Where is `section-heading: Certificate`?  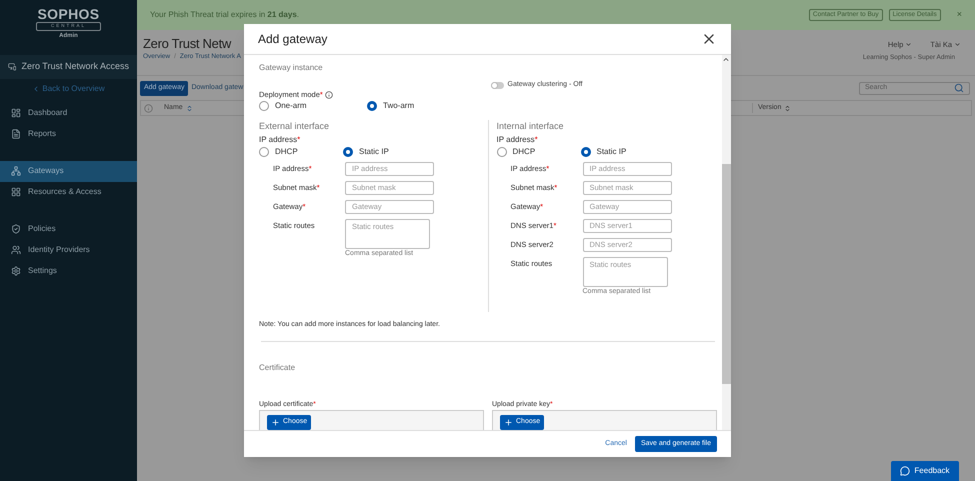 section-heading: Certificate is located at coordinates (277, 368).